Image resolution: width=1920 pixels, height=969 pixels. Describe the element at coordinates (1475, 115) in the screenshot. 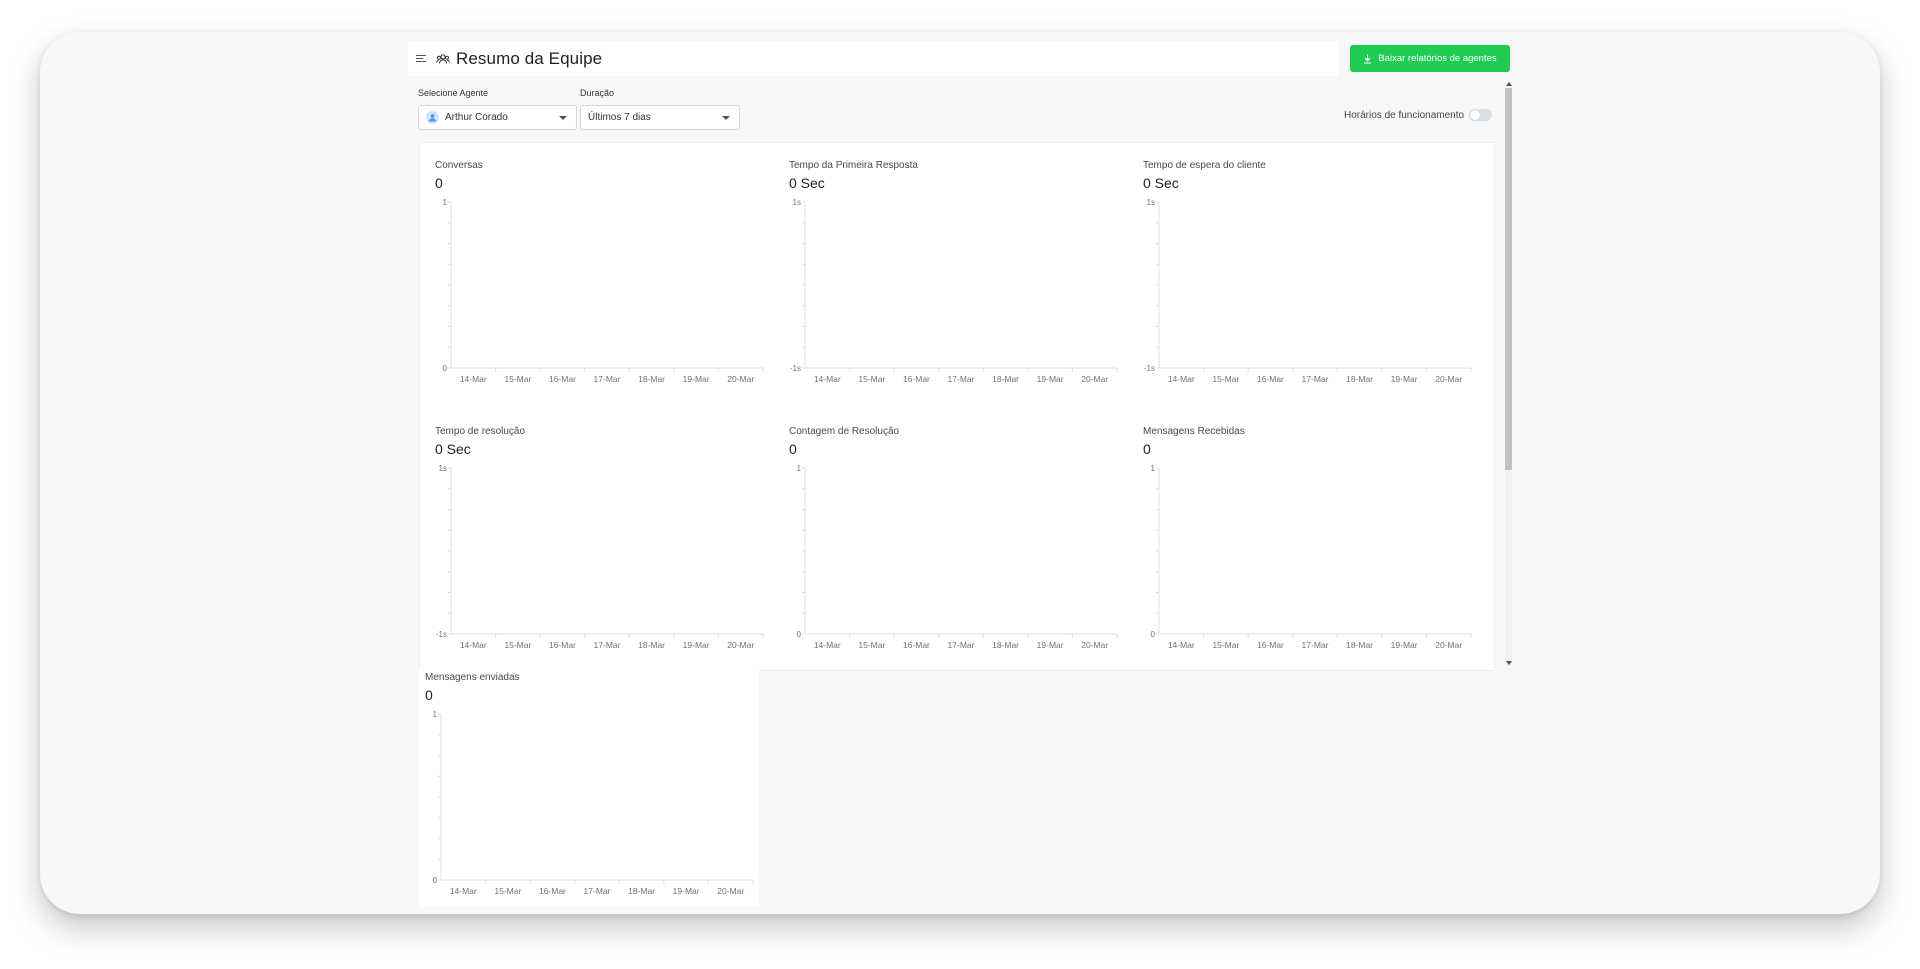

I see `toggle-knob` at that location.